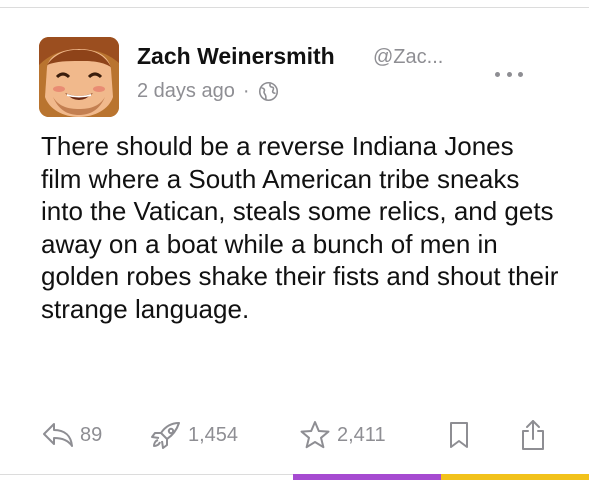 The width and height of the screenshot is (589, 480). I want to click on avatar-illustration, so click(79, 77).